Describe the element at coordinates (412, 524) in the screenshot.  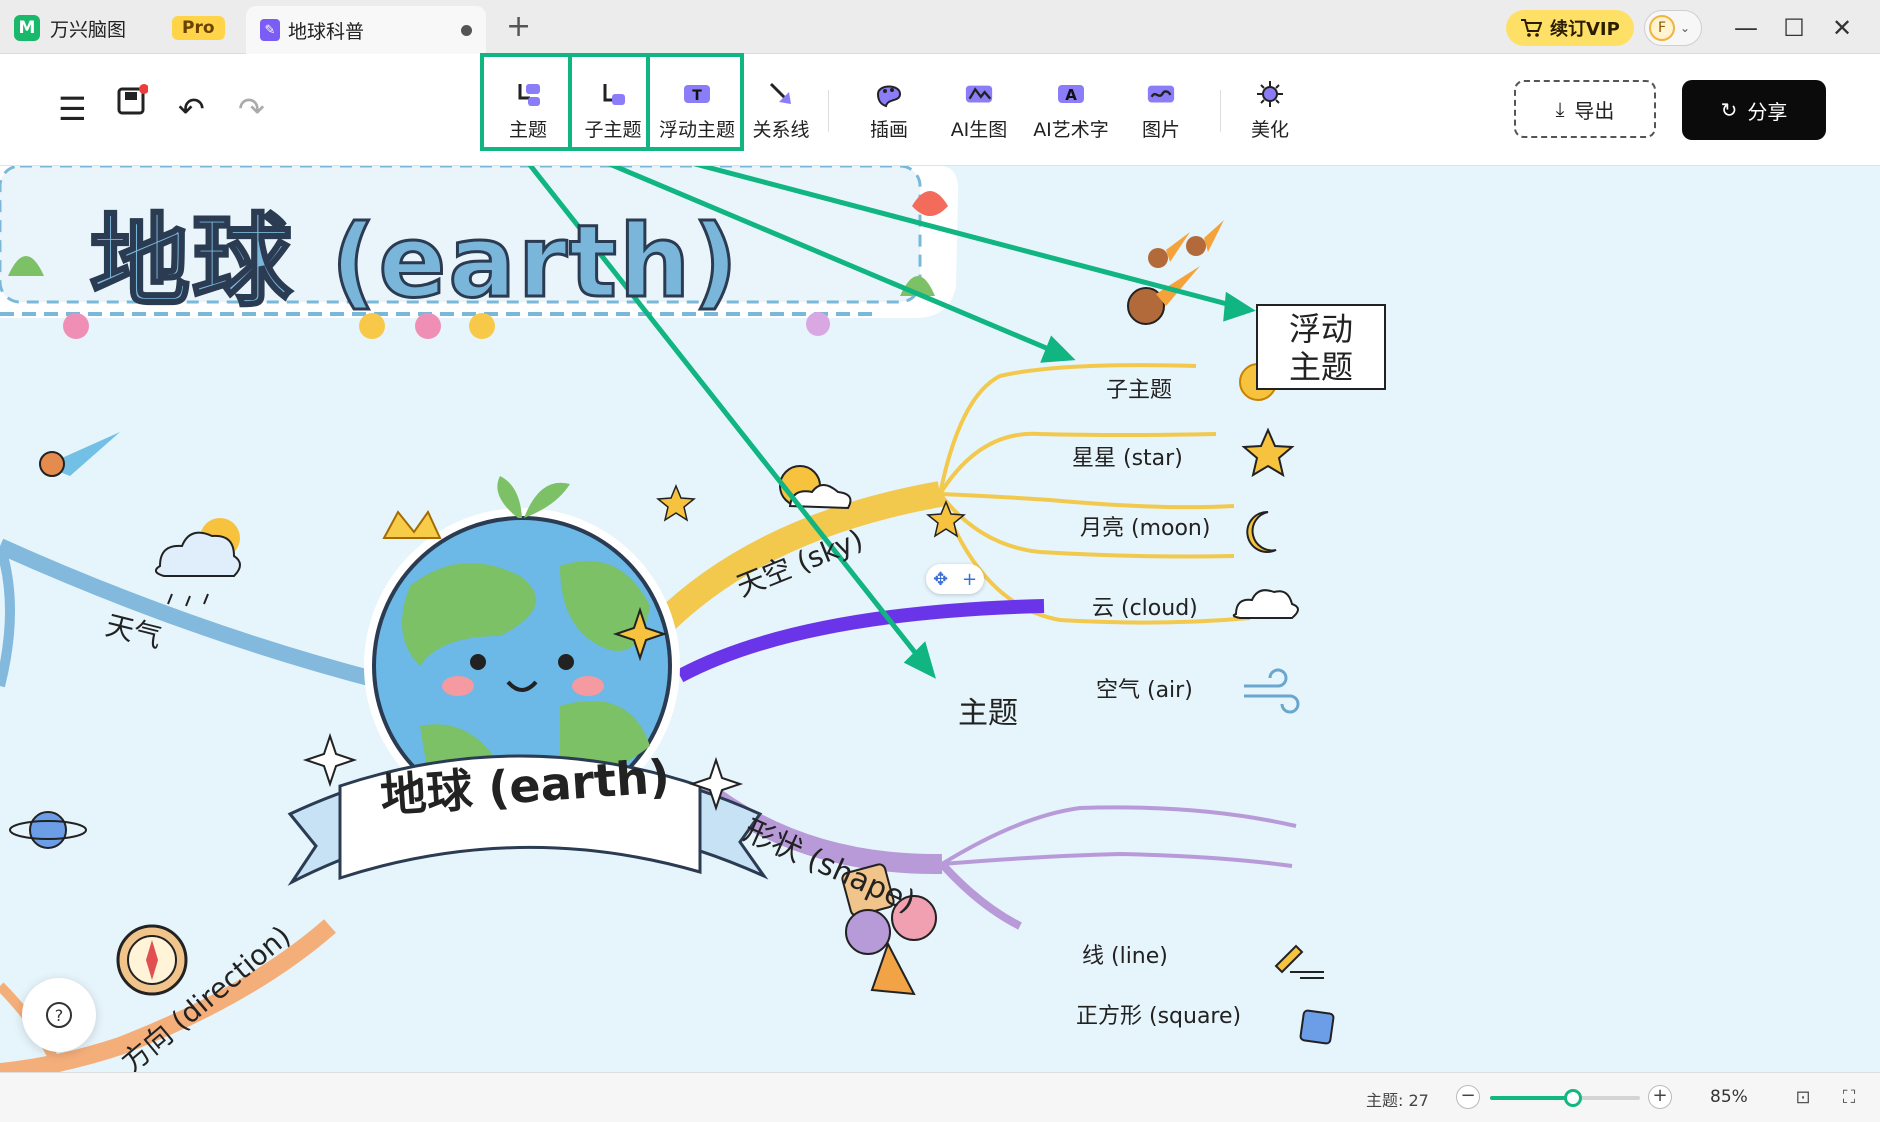
I see `crown-icon` at that location.